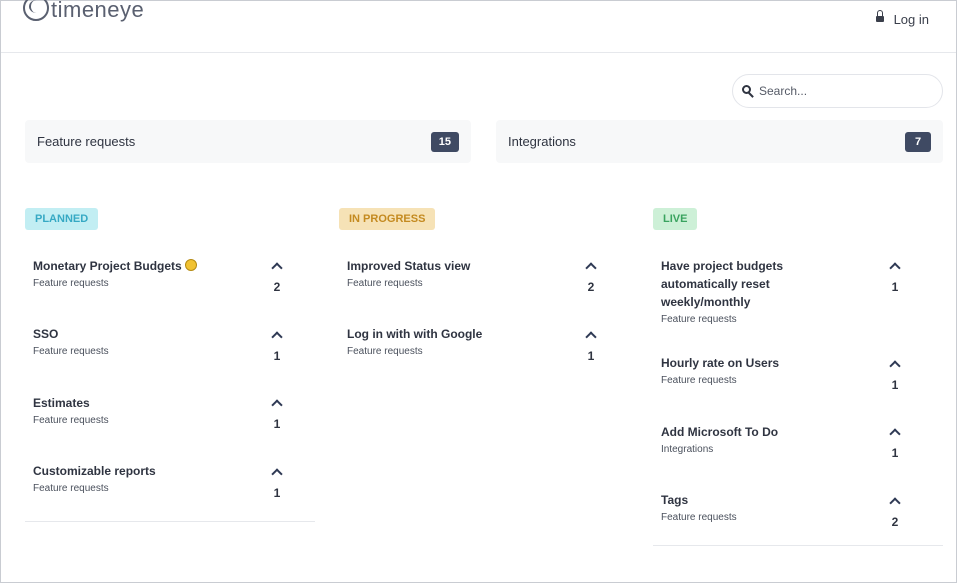 The width and height of the screenshot is (957, 583). Describe the element at coordinates (542, 141) in the screenshot. I see `board-title: Integrations` at that location.